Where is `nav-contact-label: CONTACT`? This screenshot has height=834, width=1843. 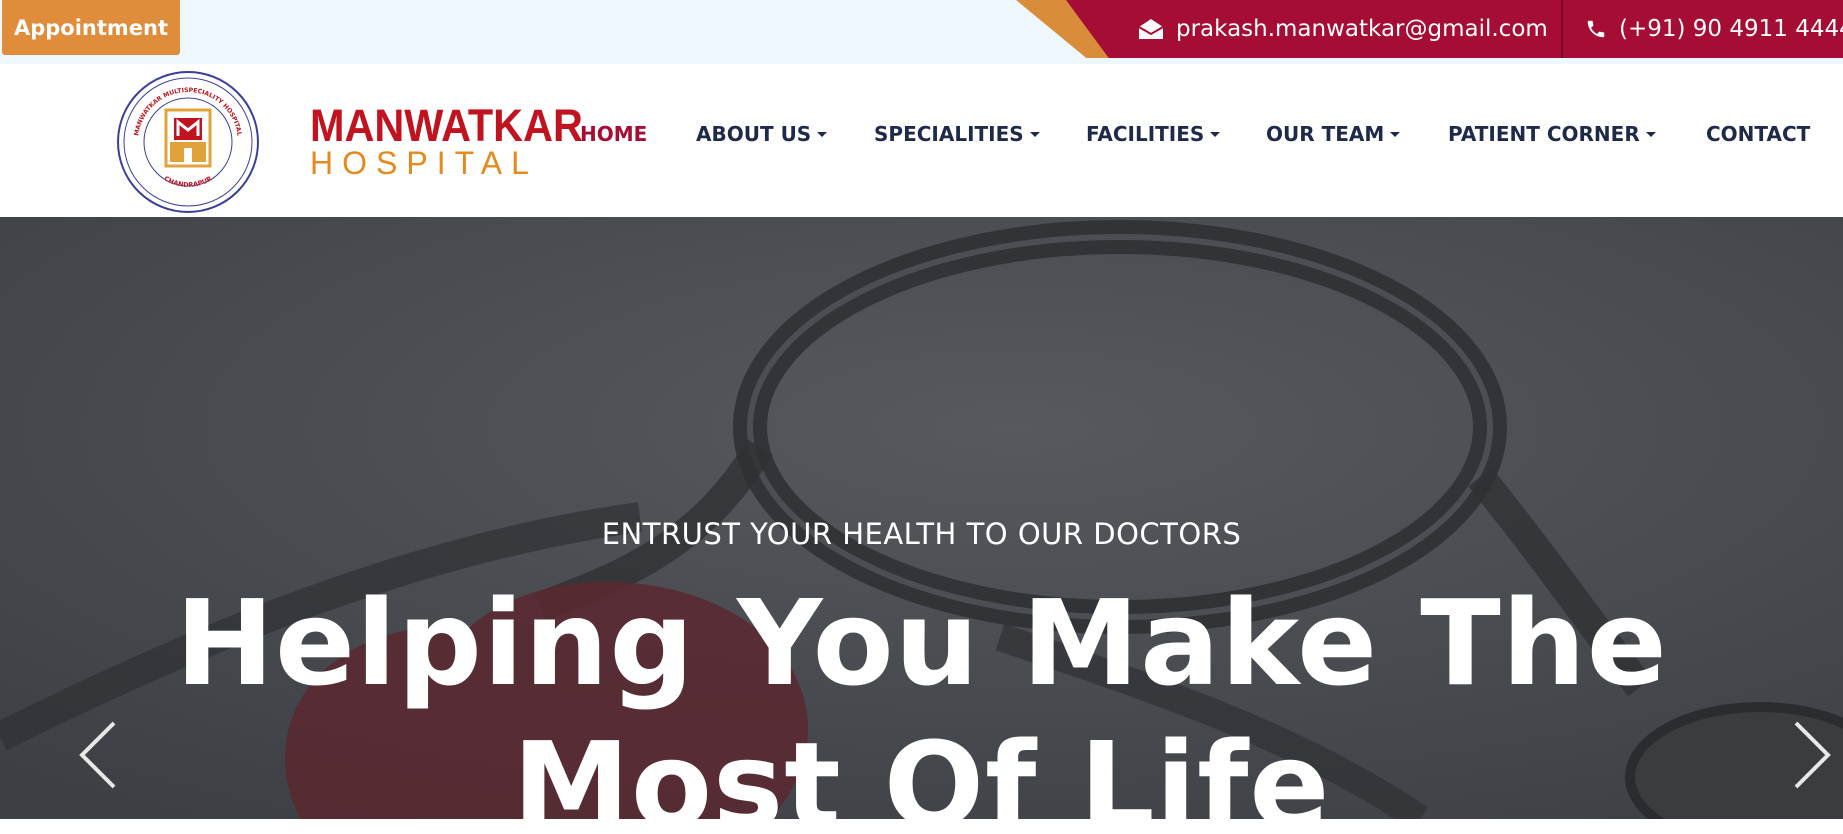
nav-contact-label: CONTACT is located at coordinates (1758, 134).